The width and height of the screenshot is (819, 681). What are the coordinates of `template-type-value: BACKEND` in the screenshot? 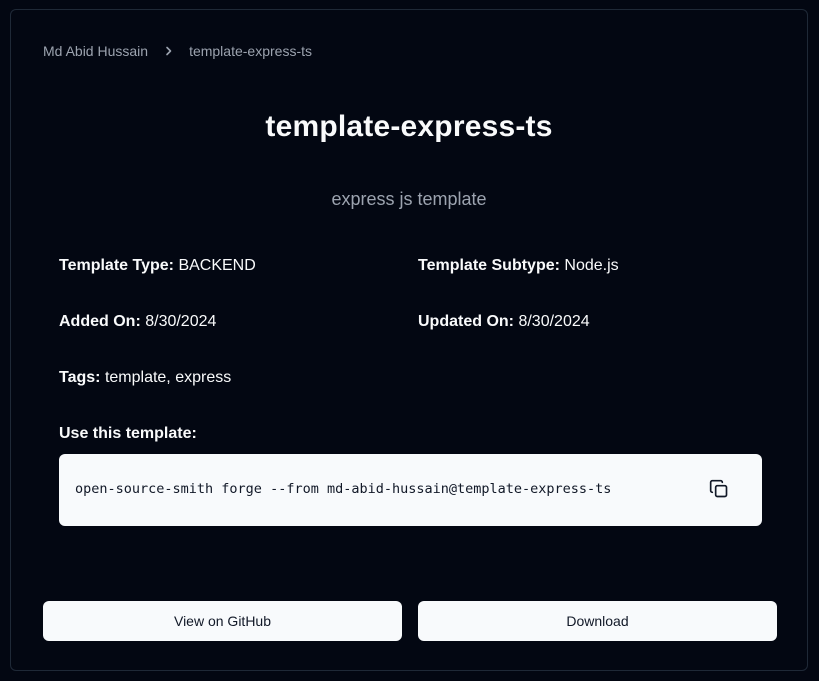 It's located at (217, 265).